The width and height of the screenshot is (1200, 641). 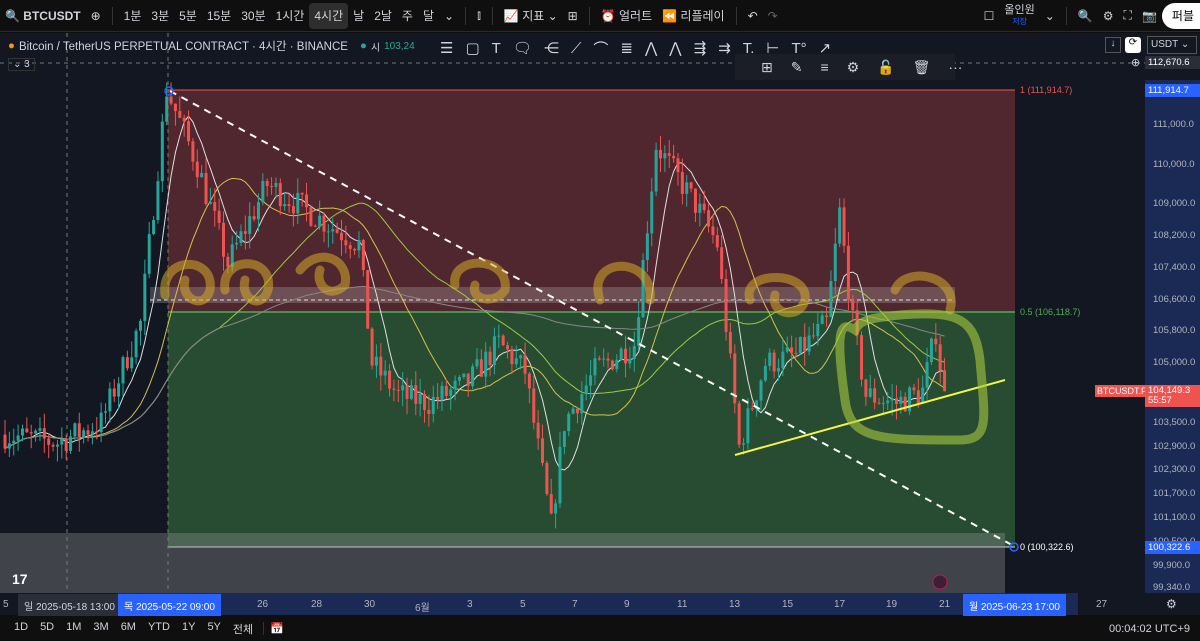 What do you see at coordinates (551, 48) in the screenshot?
I see `fork-tool-icon: ⋲` at bounding box center [551, 48].